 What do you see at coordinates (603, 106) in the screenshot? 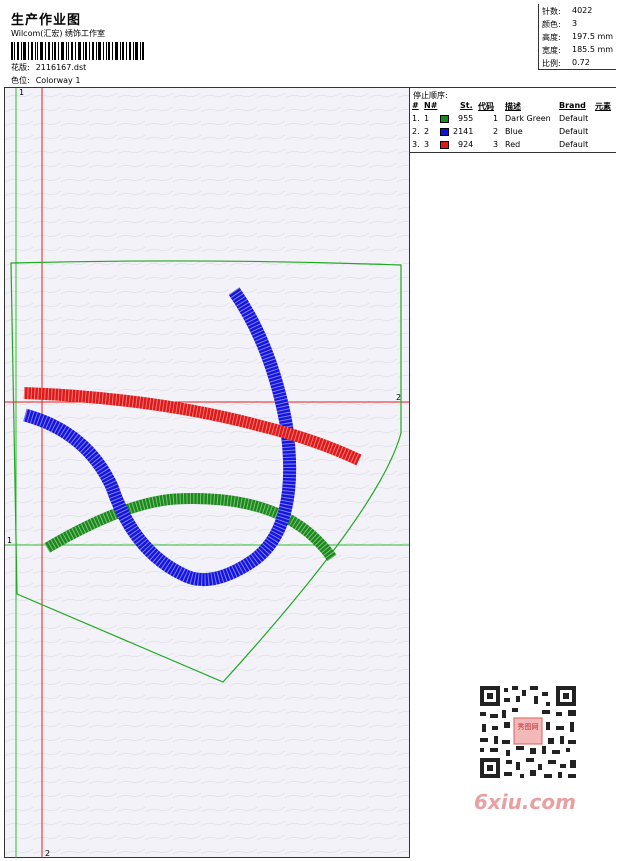
I see `col-element: 元素` at bounding box center [603, 106].